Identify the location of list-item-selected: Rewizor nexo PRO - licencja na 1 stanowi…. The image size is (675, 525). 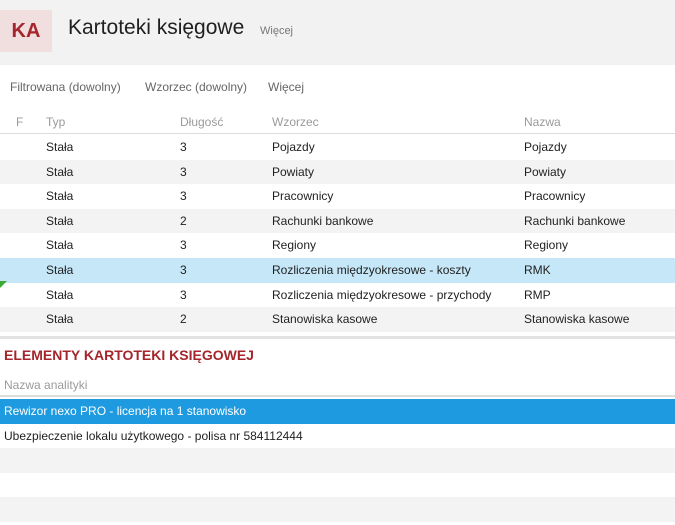
(337, 411).